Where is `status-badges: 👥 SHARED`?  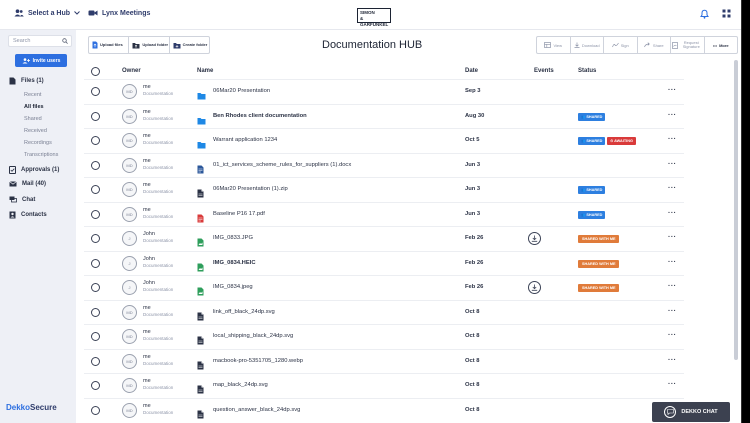 status-badges: 👥 SHARED is located at coordinates (592, 214).